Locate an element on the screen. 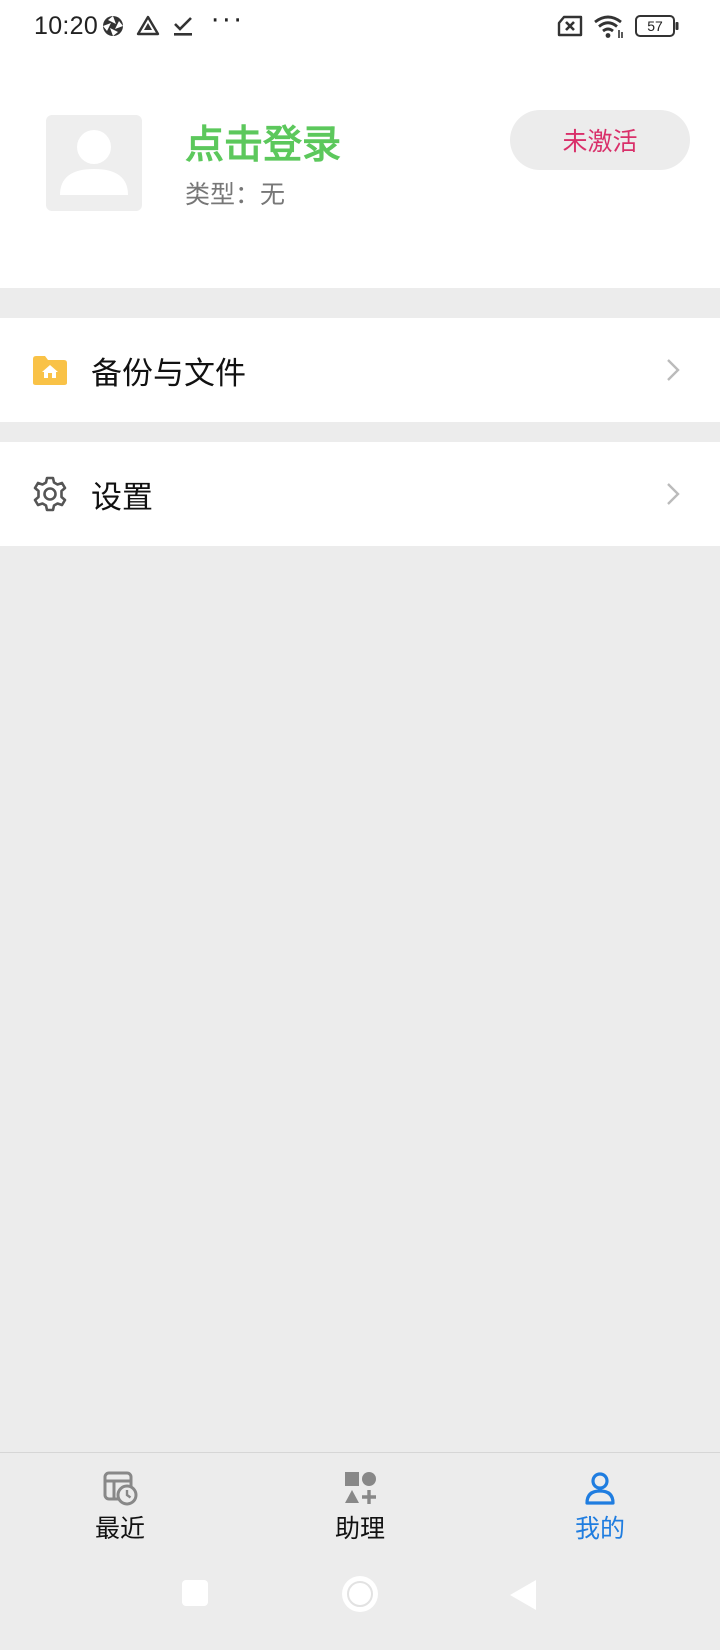  tab-assistant: 助理 is located at coordinates (360, 1501).